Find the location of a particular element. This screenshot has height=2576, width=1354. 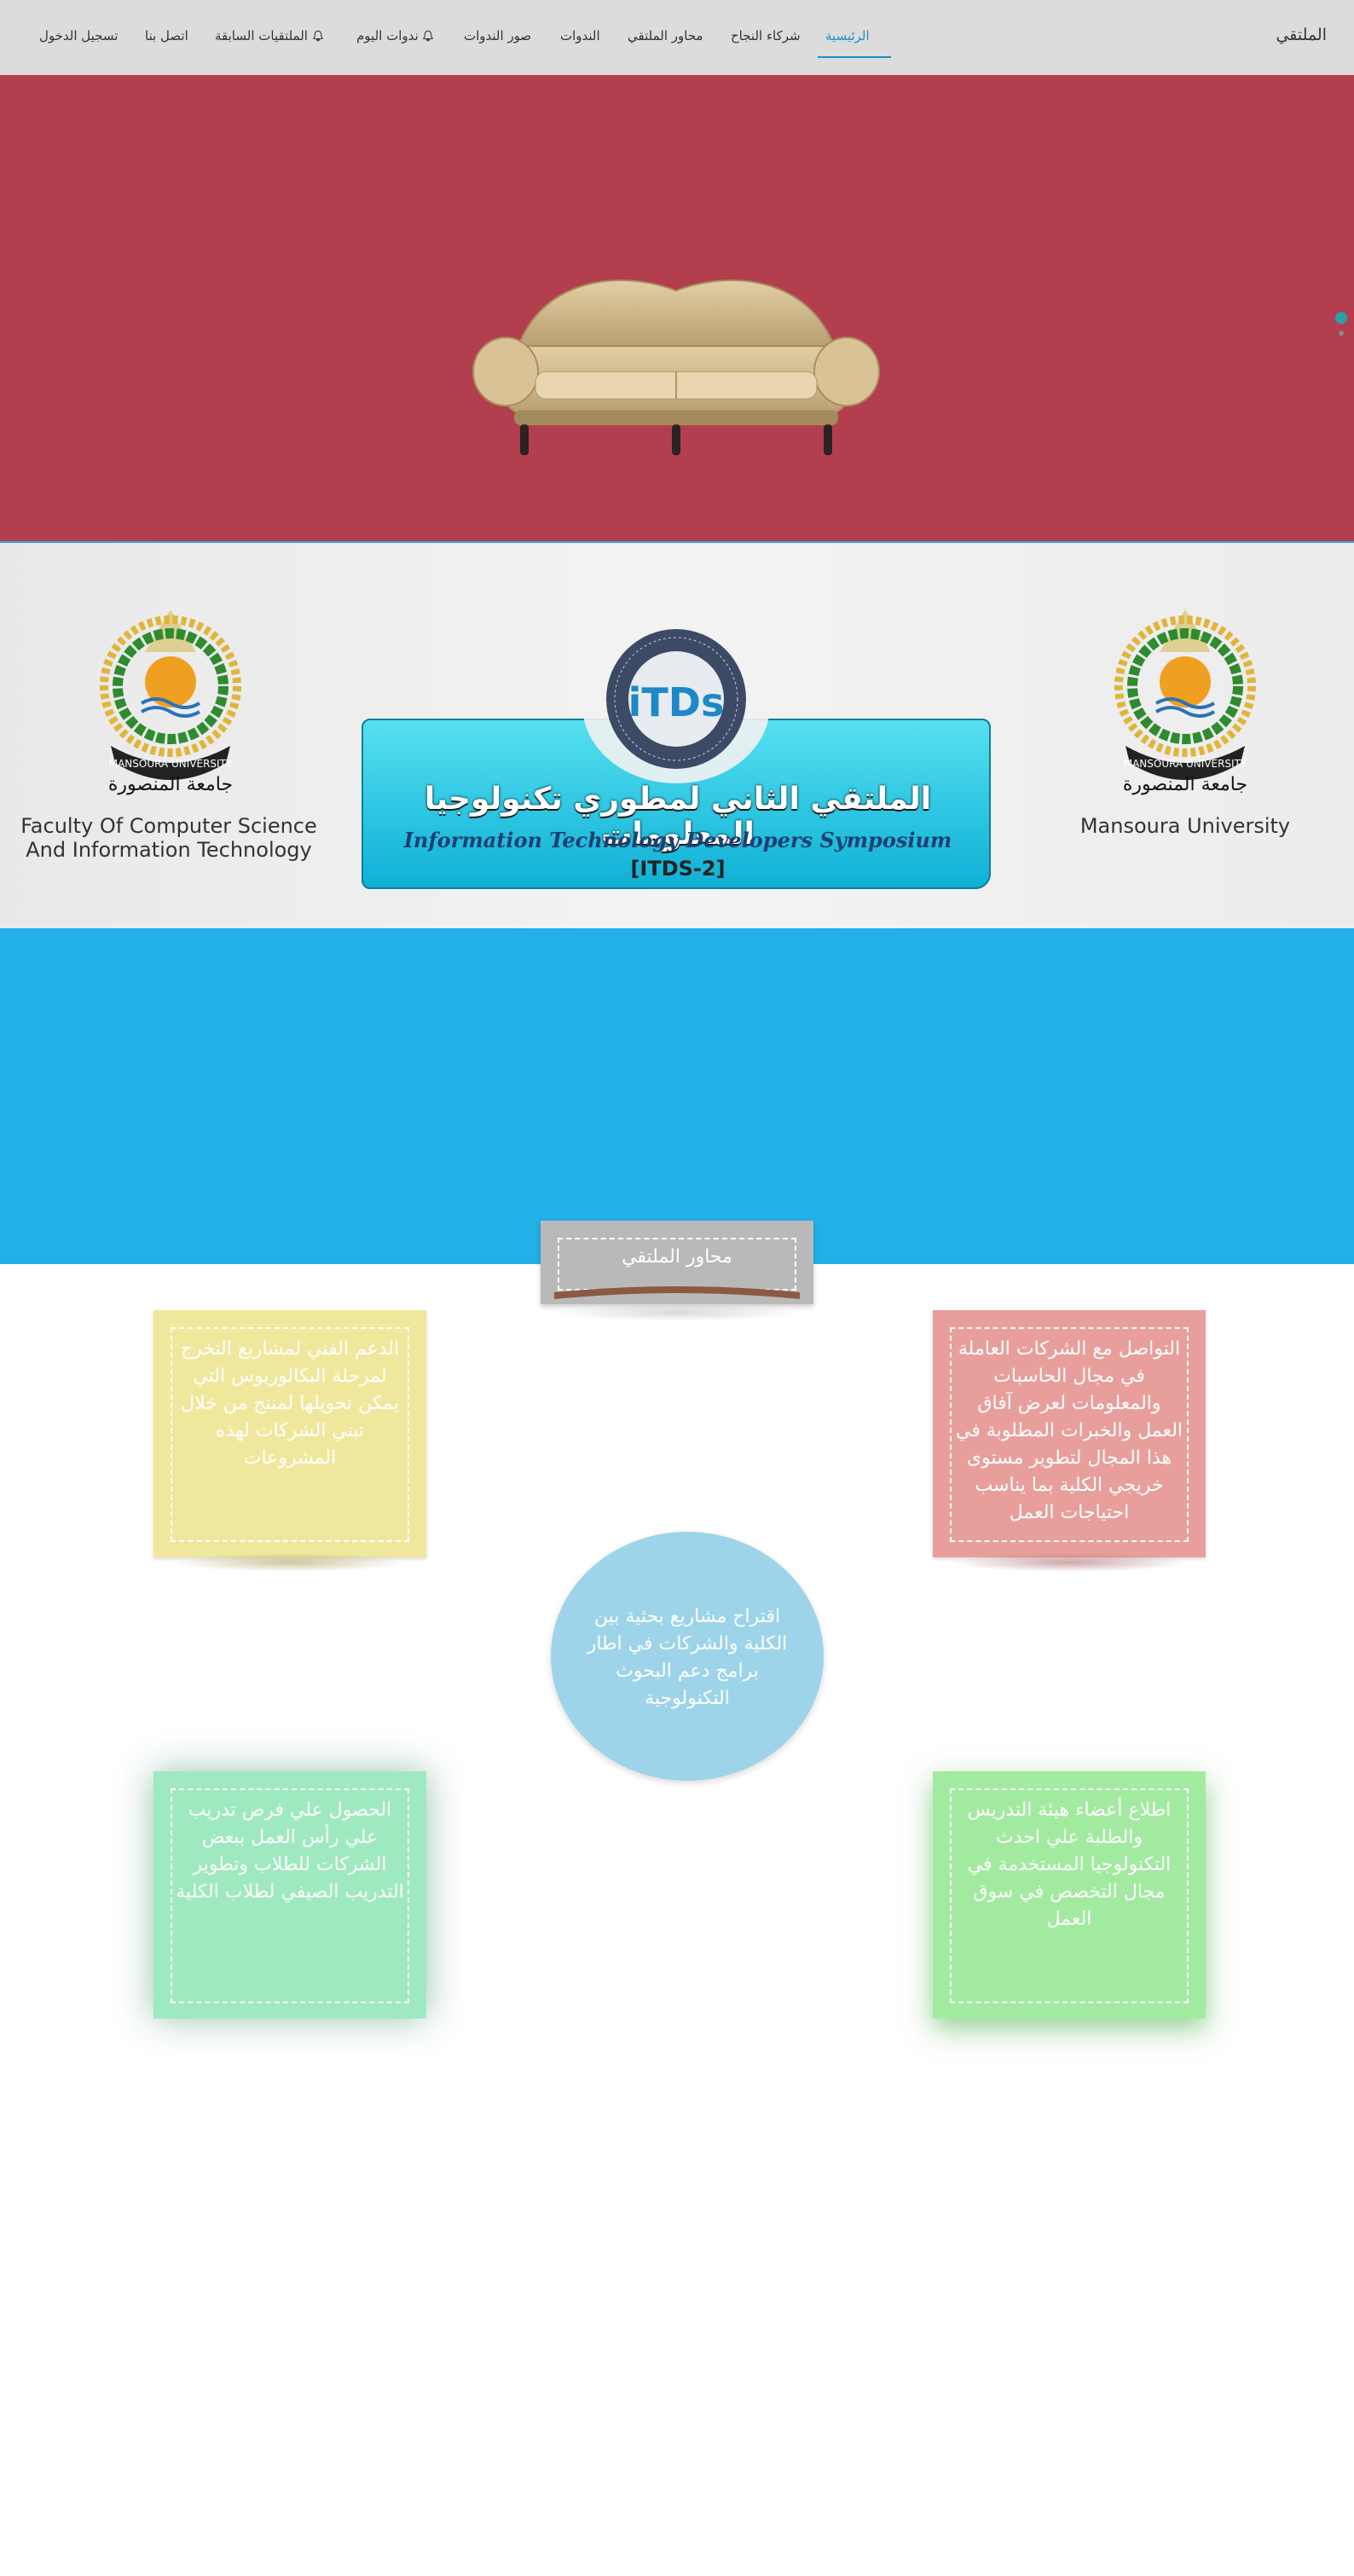

nav-item-seminars: الندوات is located at coordinates (580, 35).